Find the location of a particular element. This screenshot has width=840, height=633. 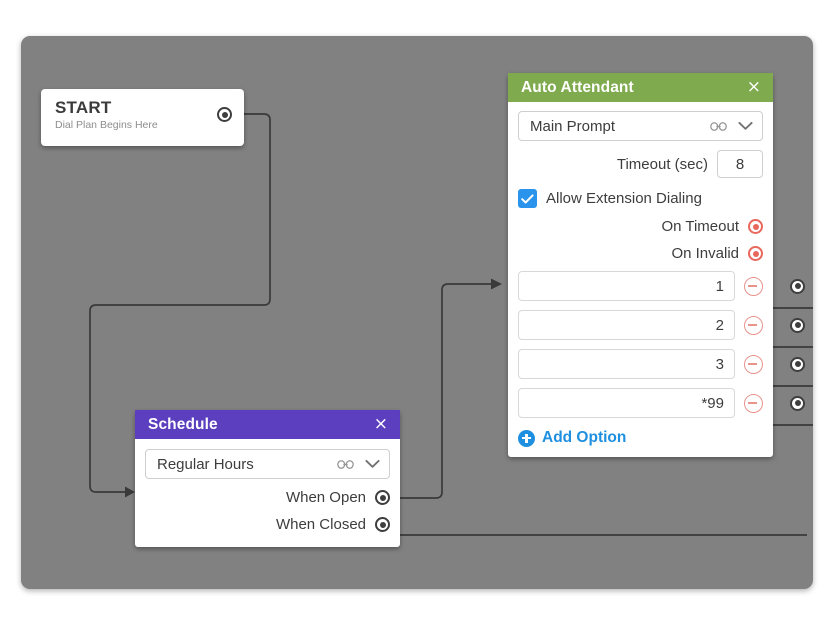

auto-attendant-header: Auto Attendant × is located at coordinates (640, 87).